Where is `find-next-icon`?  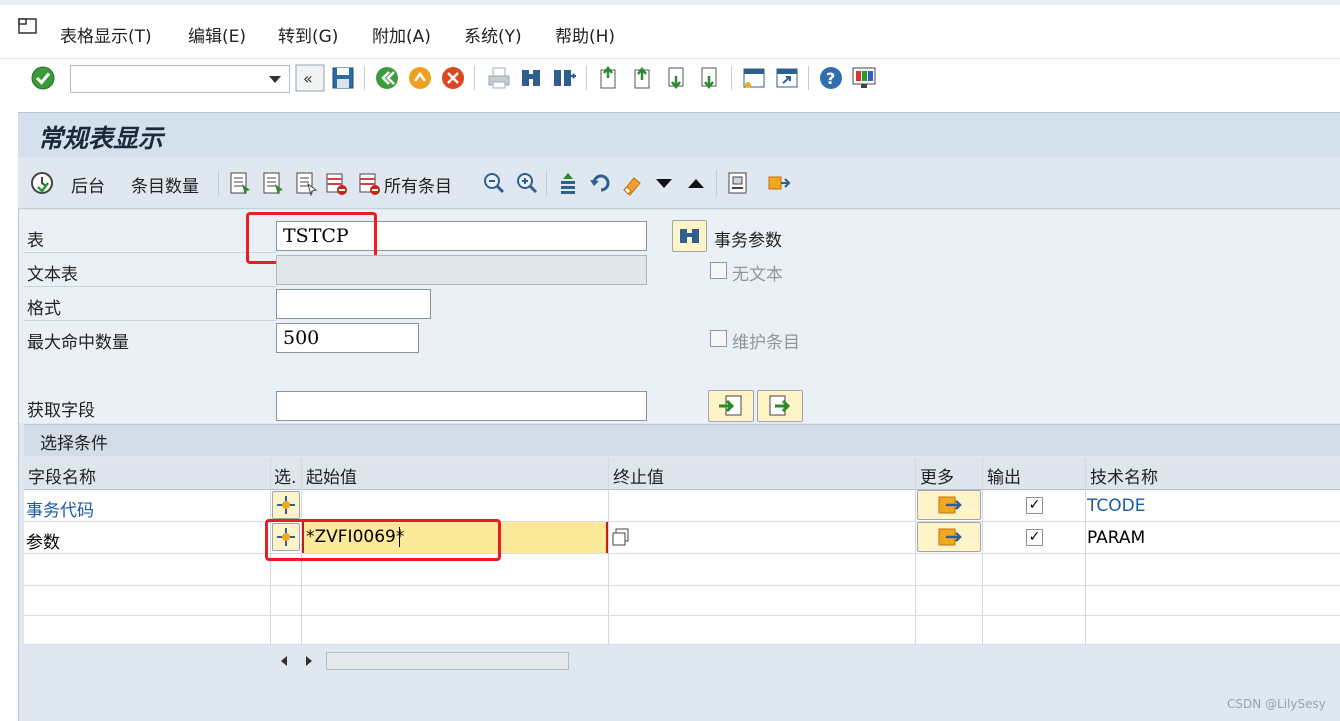 find-next-icon is located at coordinates (564, 78).